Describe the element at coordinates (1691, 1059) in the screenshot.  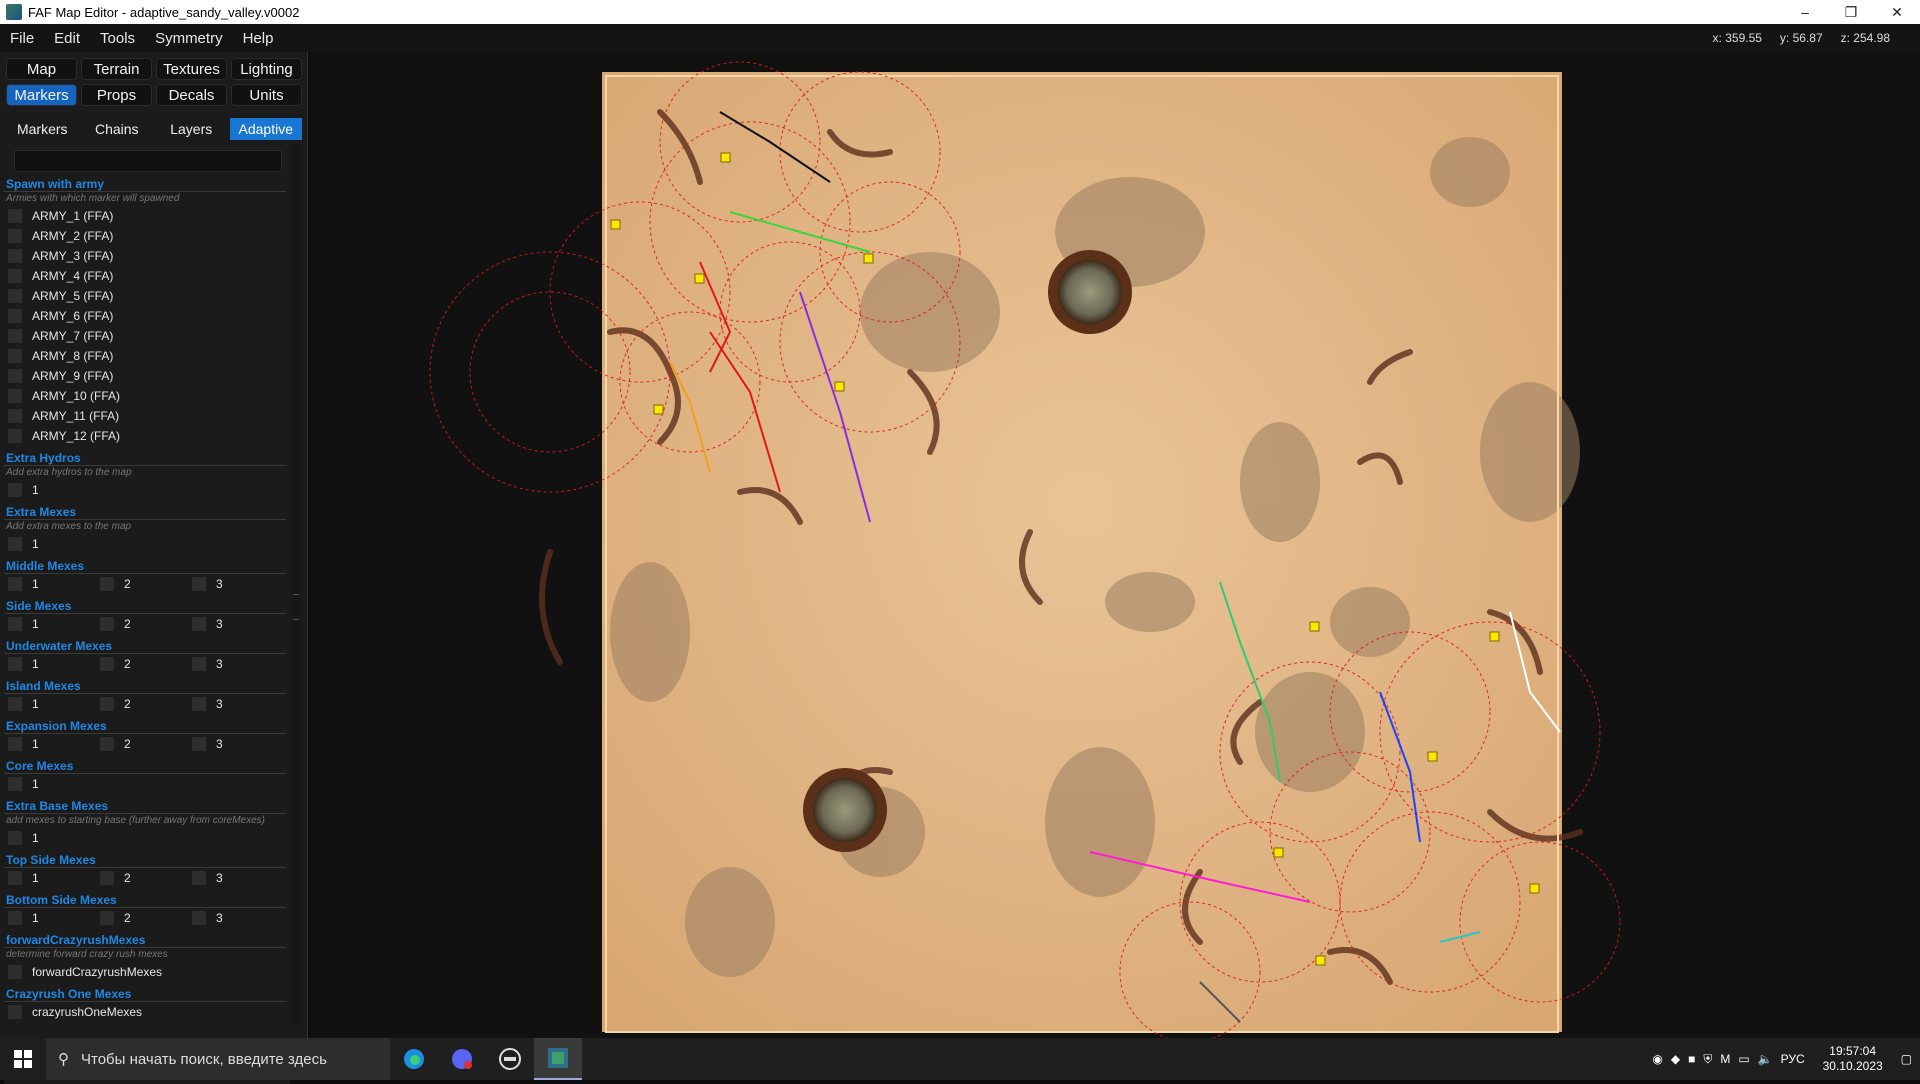
I see `app-tray-icon: ■` at that location.